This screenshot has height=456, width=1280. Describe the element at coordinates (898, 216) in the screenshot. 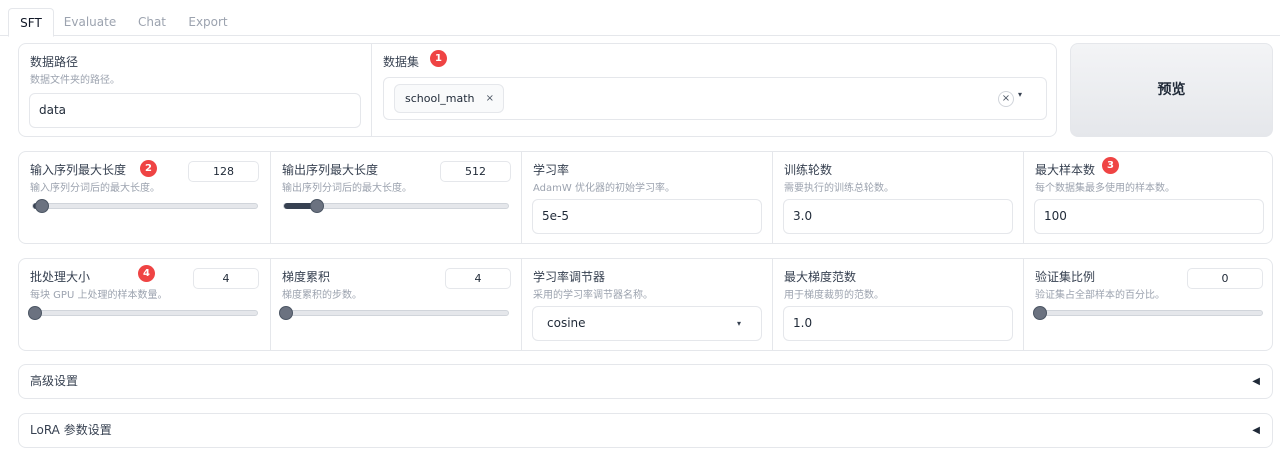

I see `epochs-input: 3.0` at that location.